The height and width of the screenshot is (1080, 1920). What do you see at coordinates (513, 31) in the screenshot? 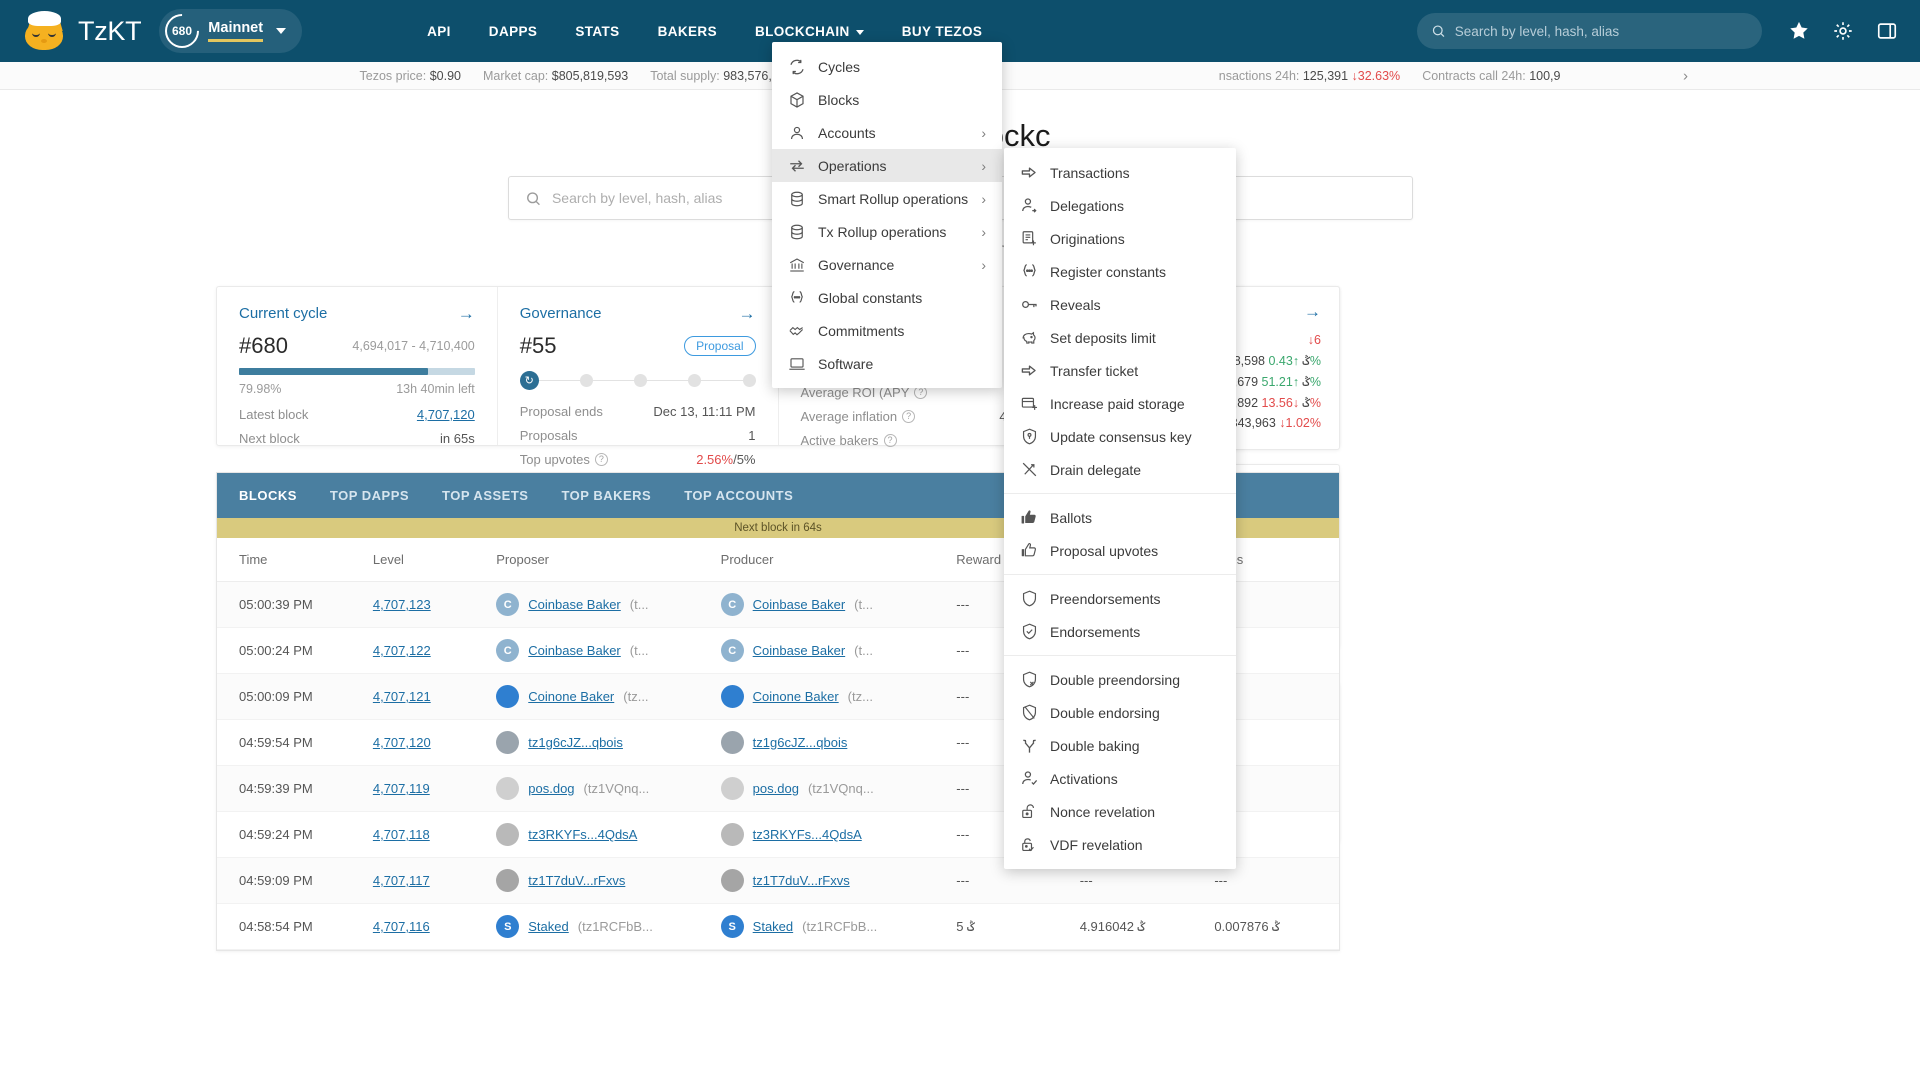
I see `nav-item-dapps: DAPPS` at bounding box center [513, 31].